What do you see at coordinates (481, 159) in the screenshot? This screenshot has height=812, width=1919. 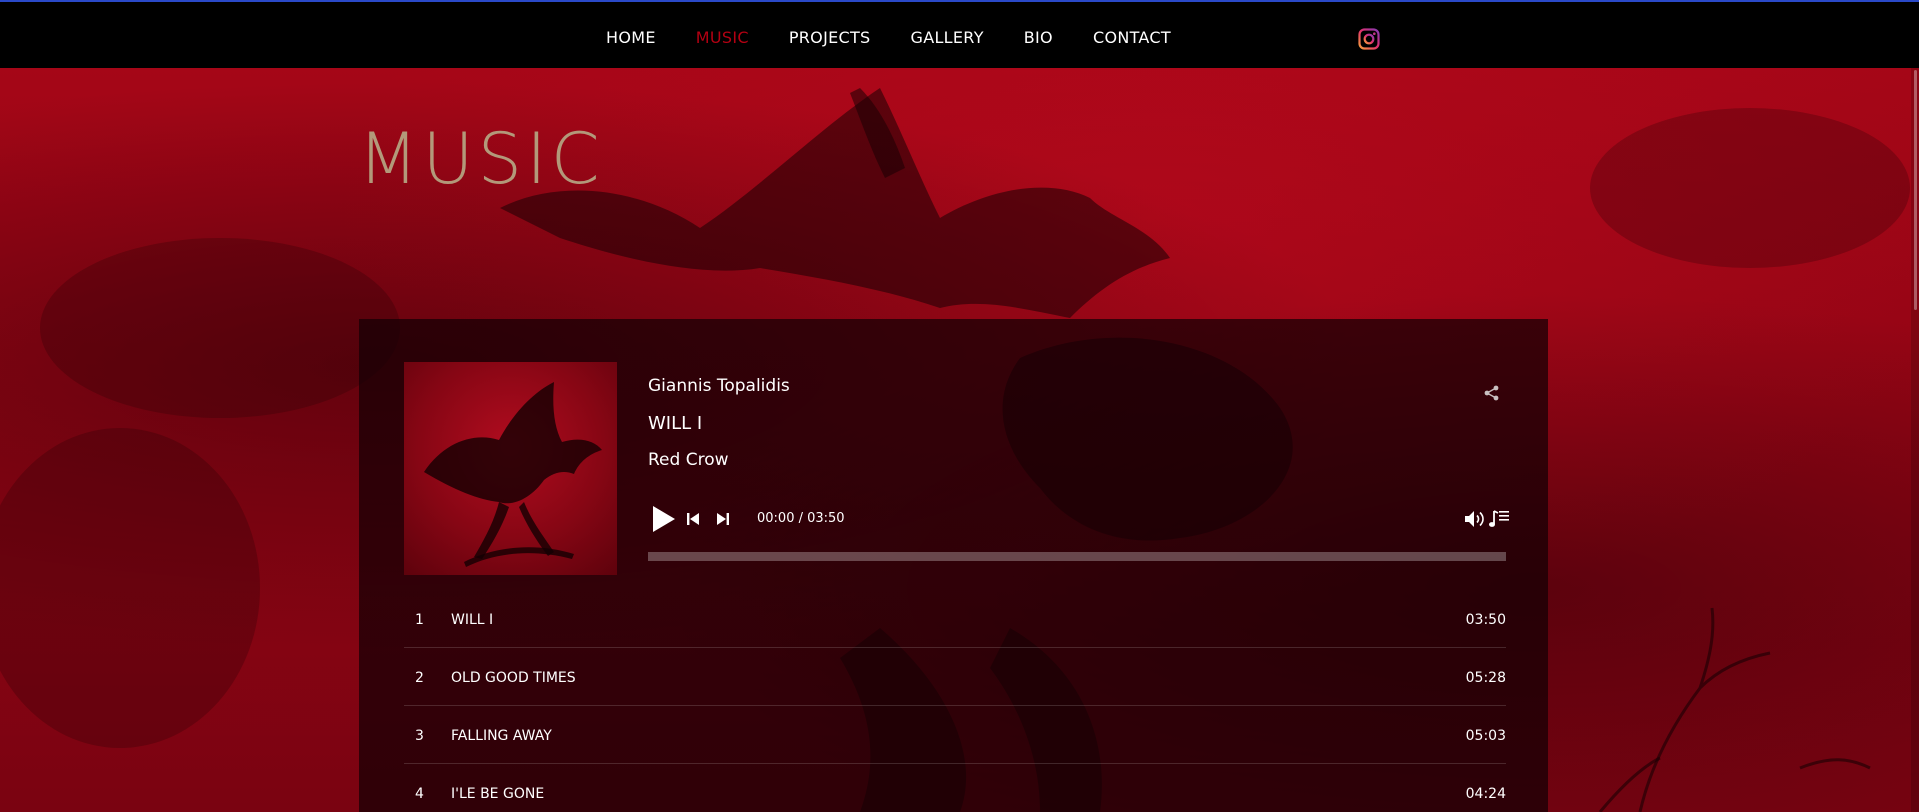 I see `page-title: MUSIC` at bounding box center [481, 159].